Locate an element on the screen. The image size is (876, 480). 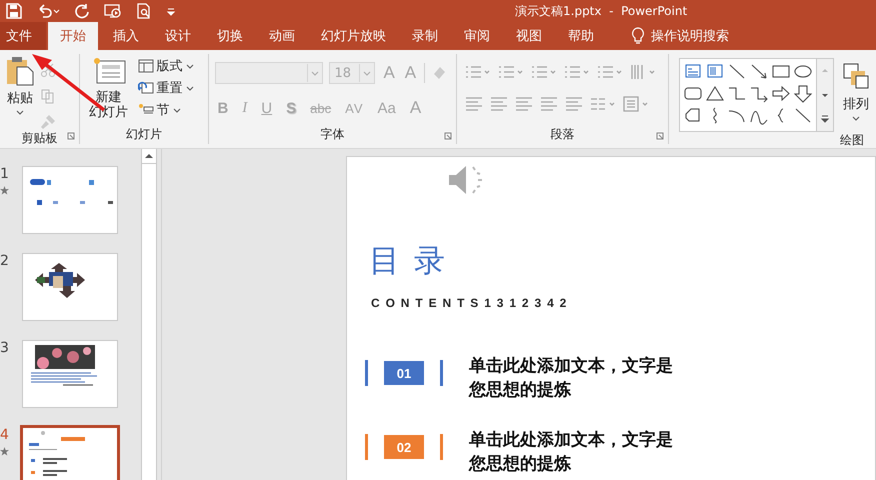
file-menu-button: 文件 is located at coordinates (23, 36).